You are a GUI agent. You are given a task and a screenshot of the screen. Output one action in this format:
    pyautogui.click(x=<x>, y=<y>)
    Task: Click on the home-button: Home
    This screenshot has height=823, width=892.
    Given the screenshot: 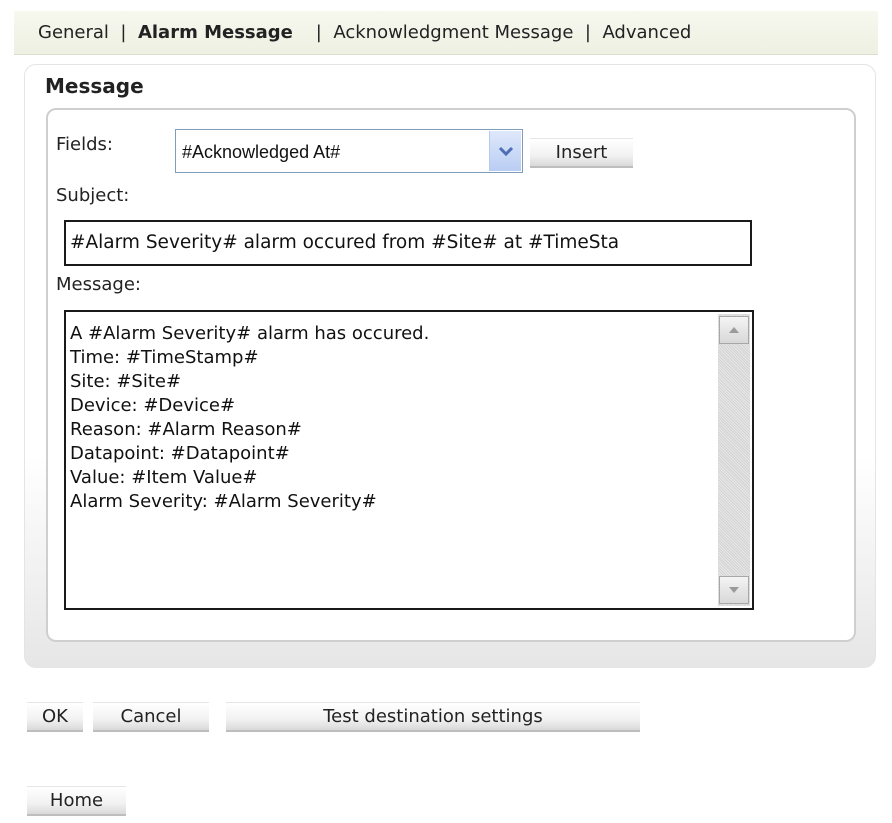 What is the action you would take?
    pyautogui.click(x=76, y=801)
    